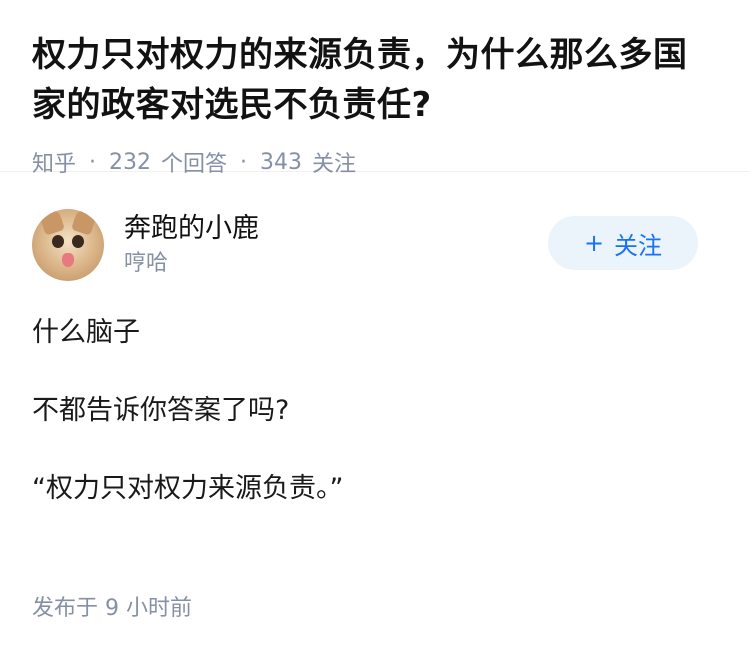 The width and height of the screenshot is (750, 658). I want to click on author-bio: 哼哈, so click(146, 263).